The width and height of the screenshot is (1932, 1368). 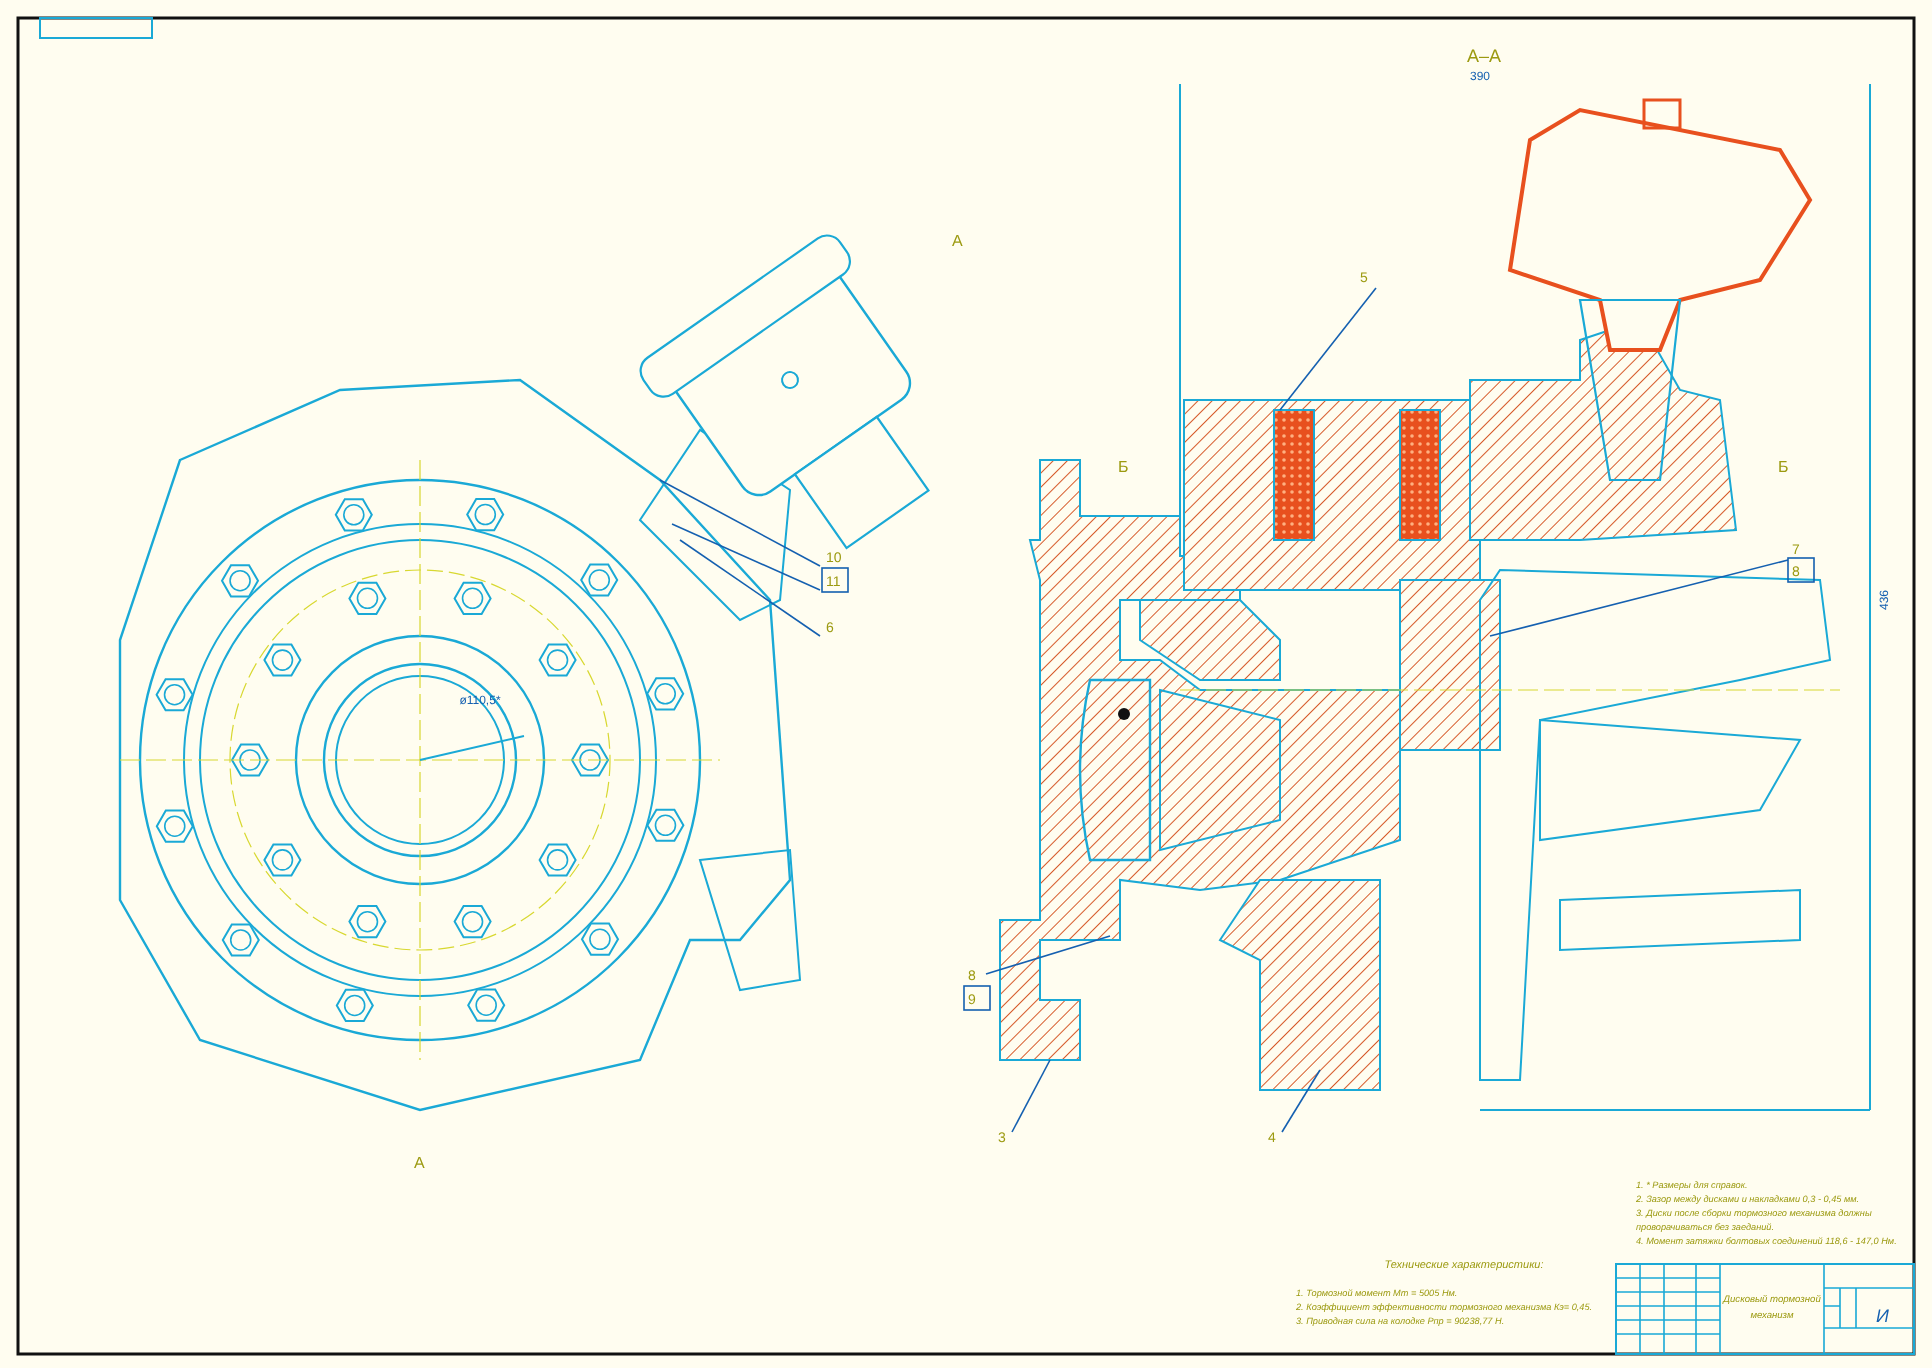 What do you see at coordinates (1484, 56) in the screenshot?
I see `section-title: А–А` at bounding box center [1484, 56].